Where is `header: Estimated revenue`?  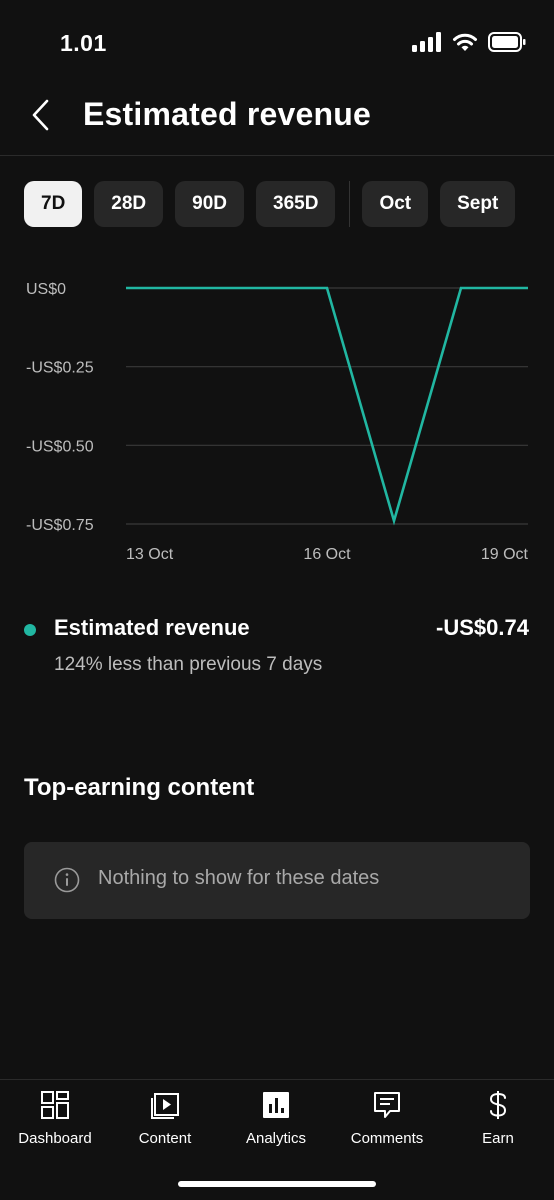 header: Estimated revenue is located at coordinates (277, 118).